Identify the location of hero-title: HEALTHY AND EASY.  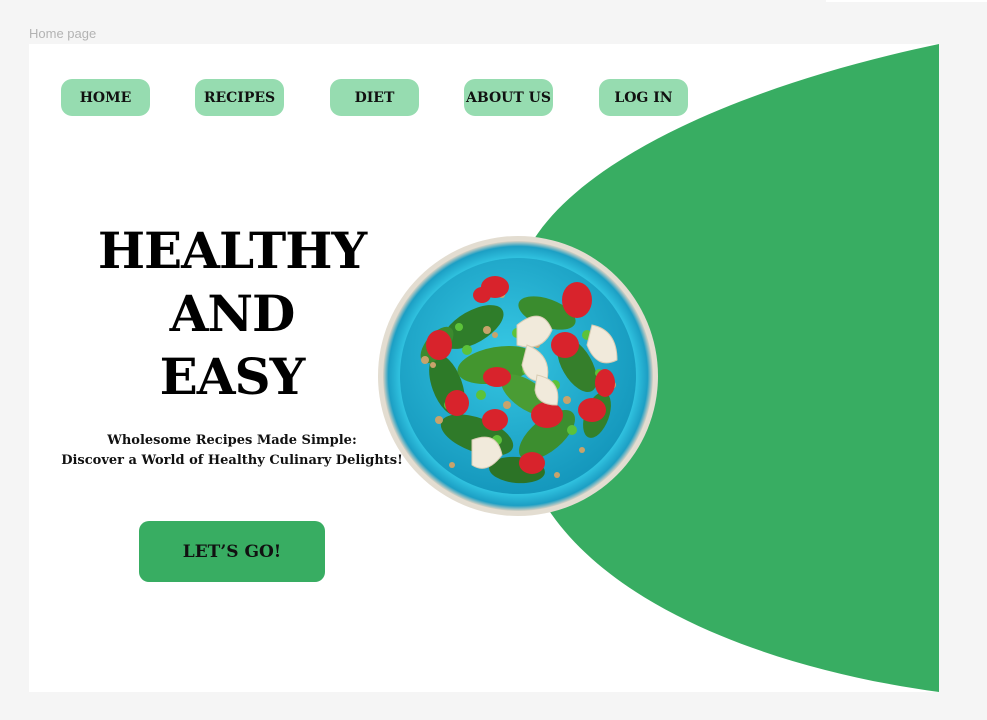
(232, 313).